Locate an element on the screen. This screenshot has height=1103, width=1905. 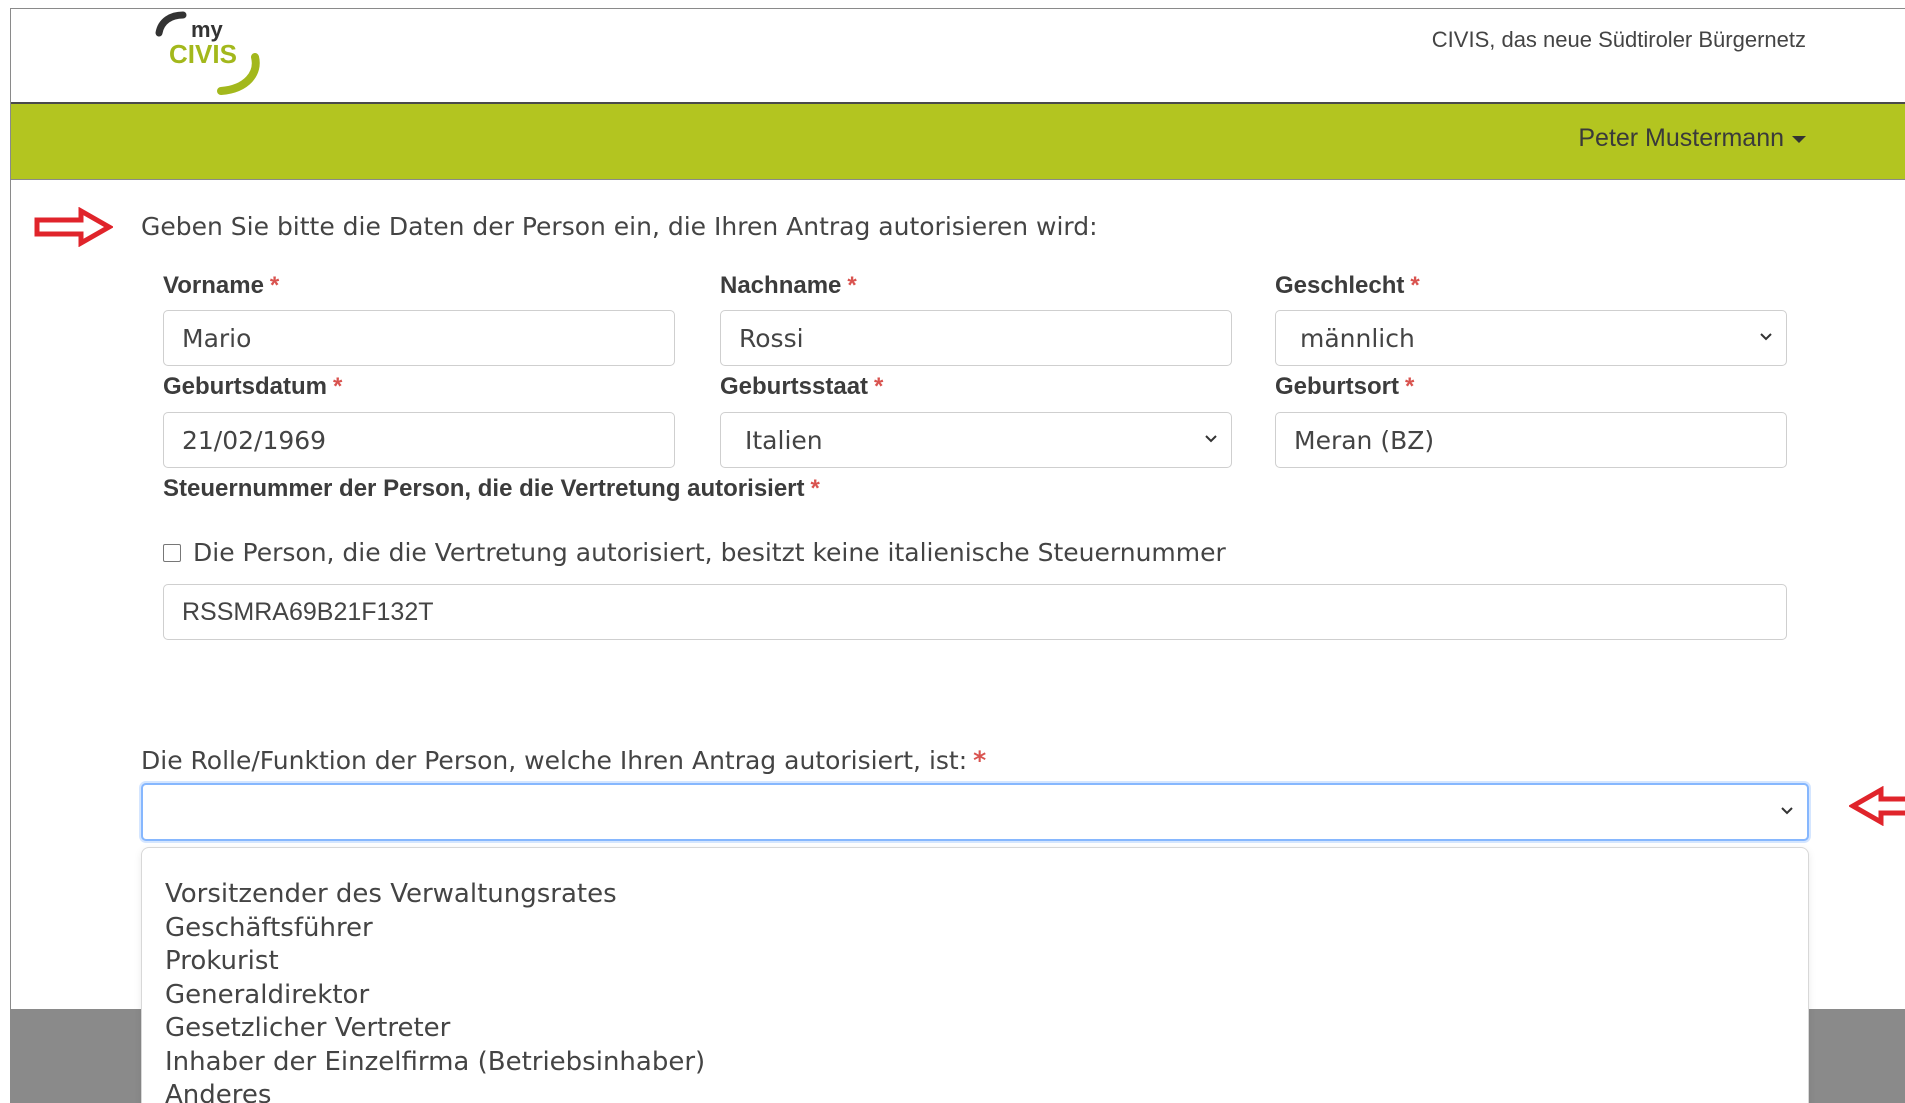
rolle-option: Anderes is located at coordinates (975, 1091).